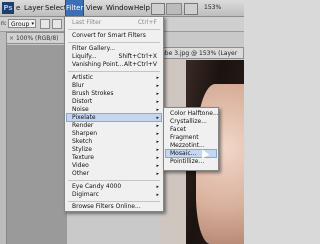 The image size is (320, 244). I want to click on menu-item-sketch: Sketch, so click(82, 142).